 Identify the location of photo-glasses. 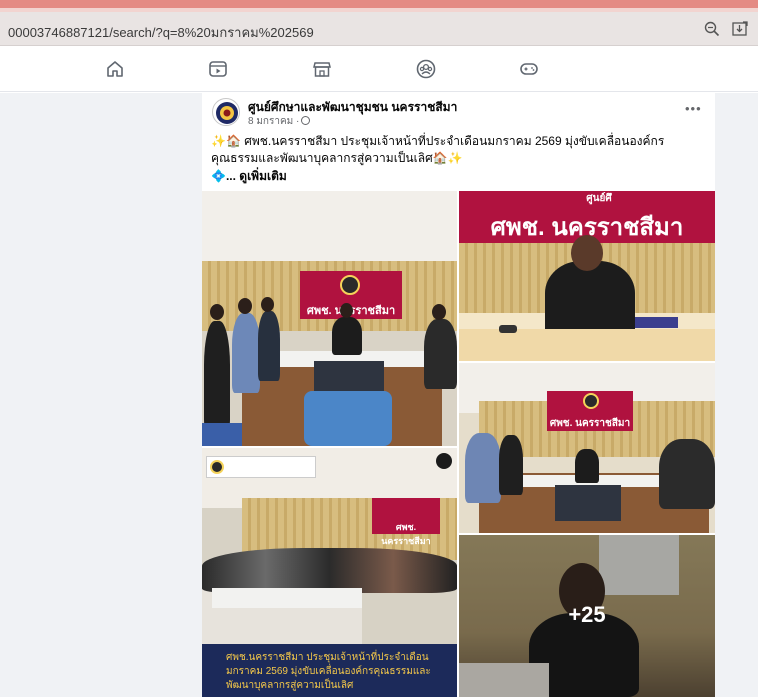
(508, 329).